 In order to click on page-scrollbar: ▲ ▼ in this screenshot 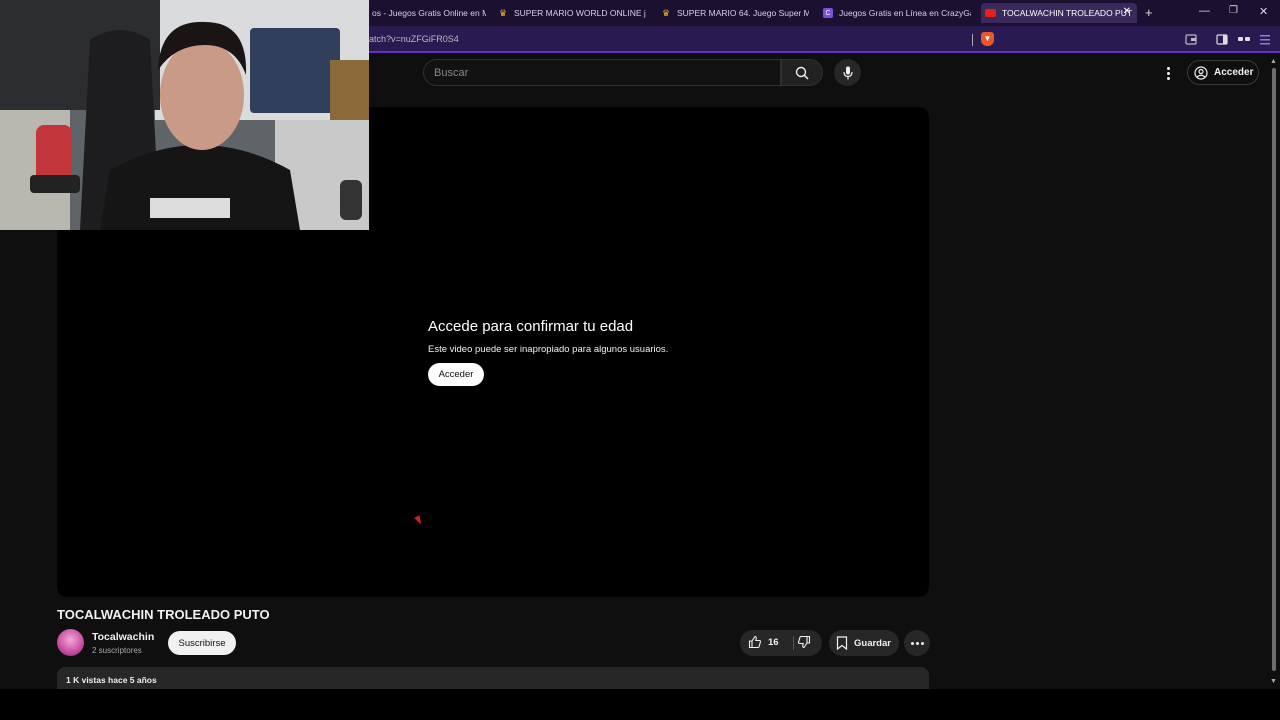, I will do `click(1274, 373)`.